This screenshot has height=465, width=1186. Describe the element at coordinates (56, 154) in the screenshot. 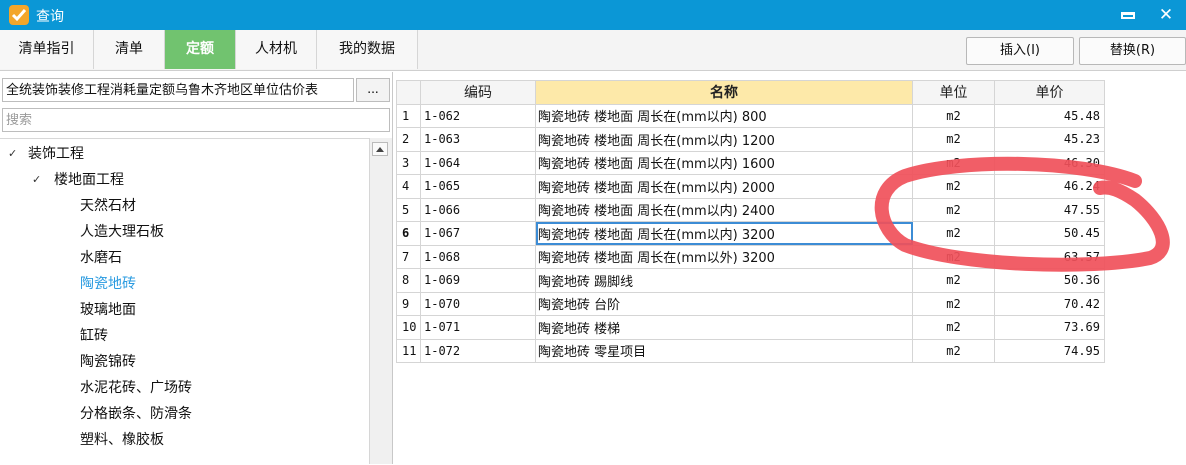

I see `tree-node-label: 装饰工程` at that location.